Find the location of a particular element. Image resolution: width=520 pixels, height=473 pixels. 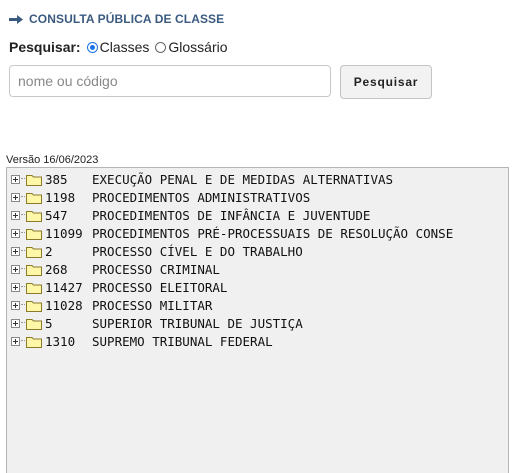

tree-item: 1310 SUPREMO TRIBUNAL FEDERAL is located at coordinates (259, 341).